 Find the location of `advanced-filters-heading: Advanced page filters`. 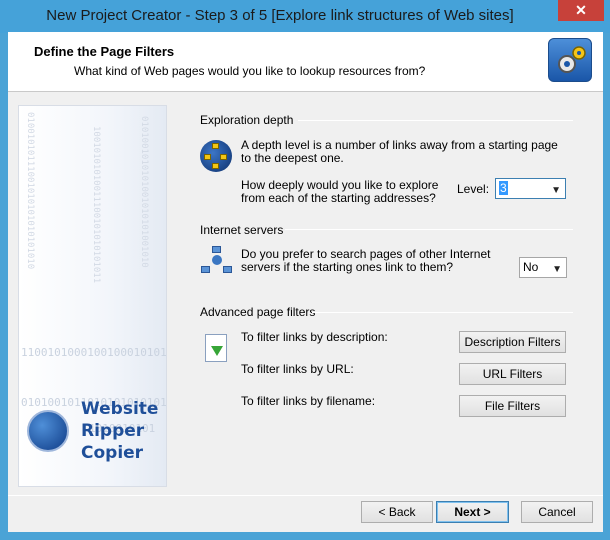

advanced-filters-heading: Advanced page filters is located at coordinates (258, 312).